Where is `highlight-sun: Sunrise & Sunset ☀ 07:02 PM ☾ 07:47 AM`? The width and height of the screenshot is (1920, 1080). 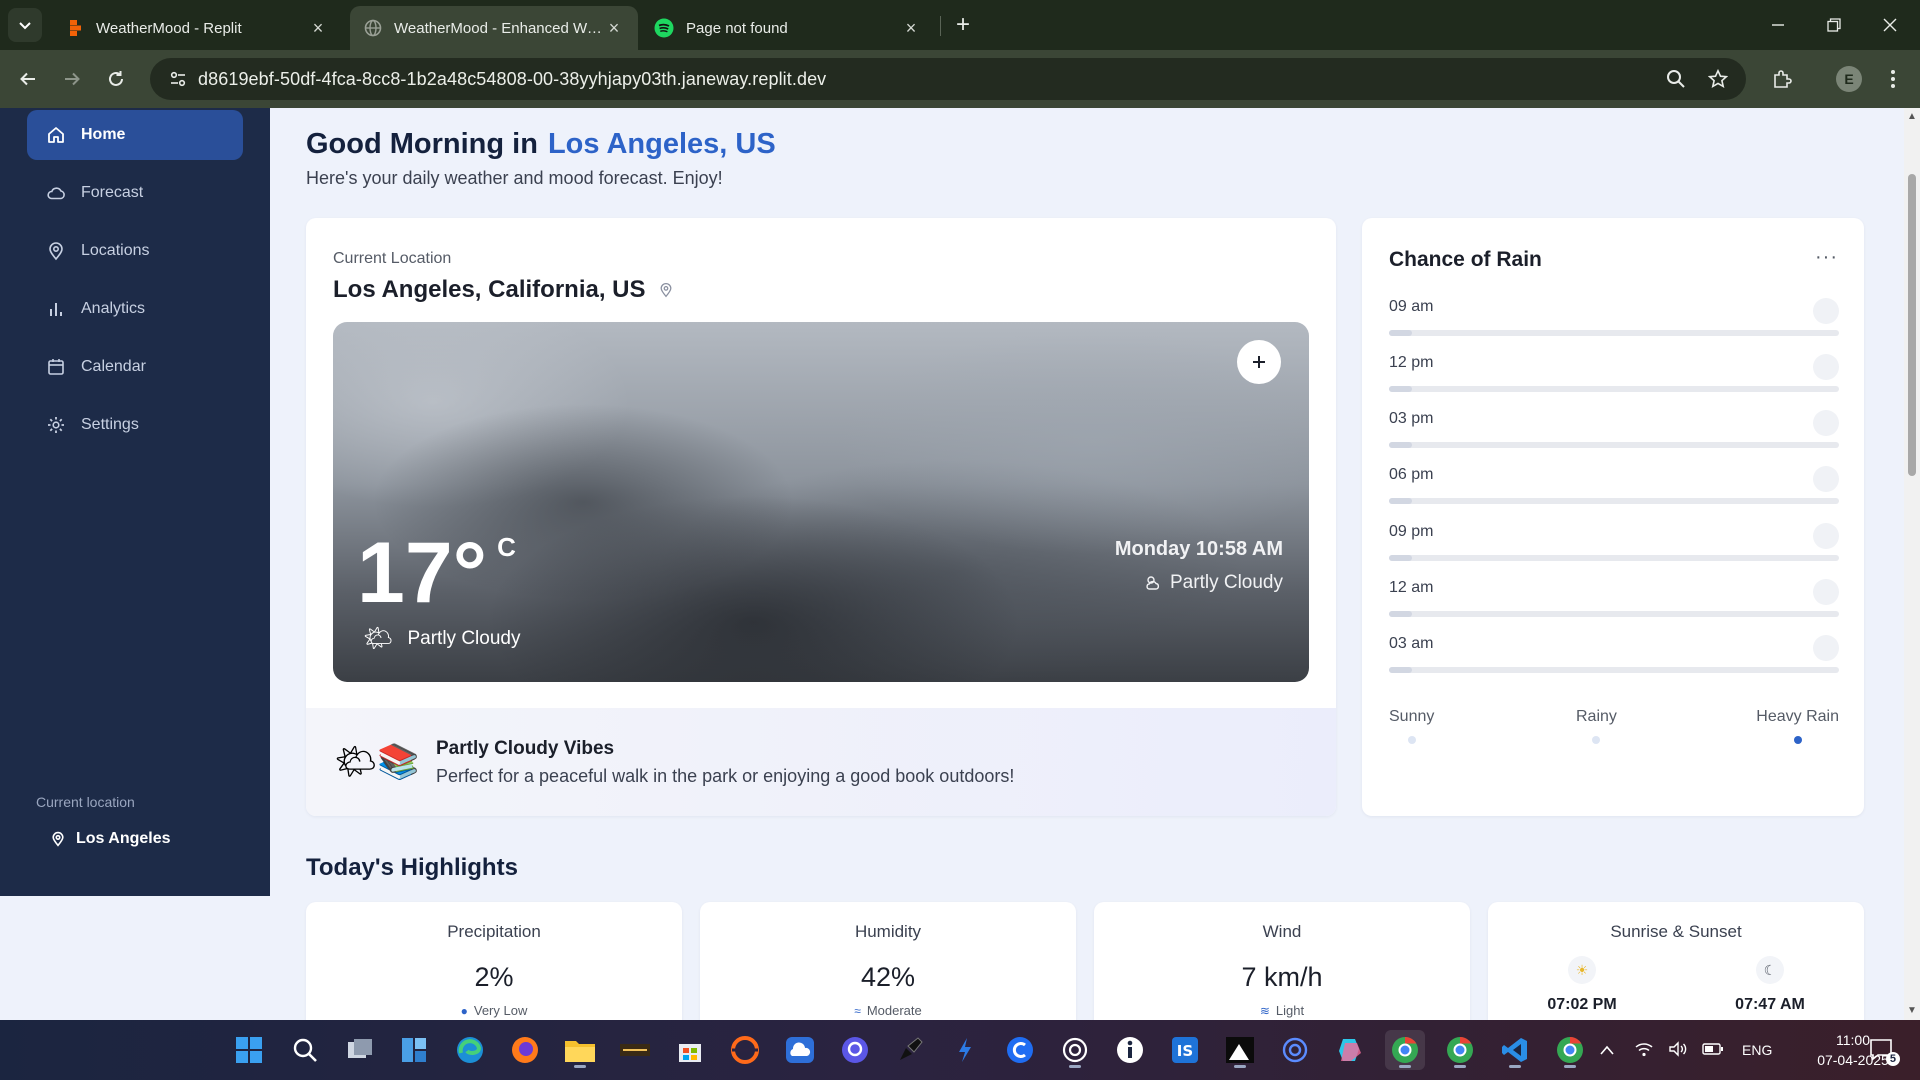
highlight-sun: Sunrise & Sunset ☀ 07:02 PM ☾ 07:47 AM is located at coordinates (1676, 961).